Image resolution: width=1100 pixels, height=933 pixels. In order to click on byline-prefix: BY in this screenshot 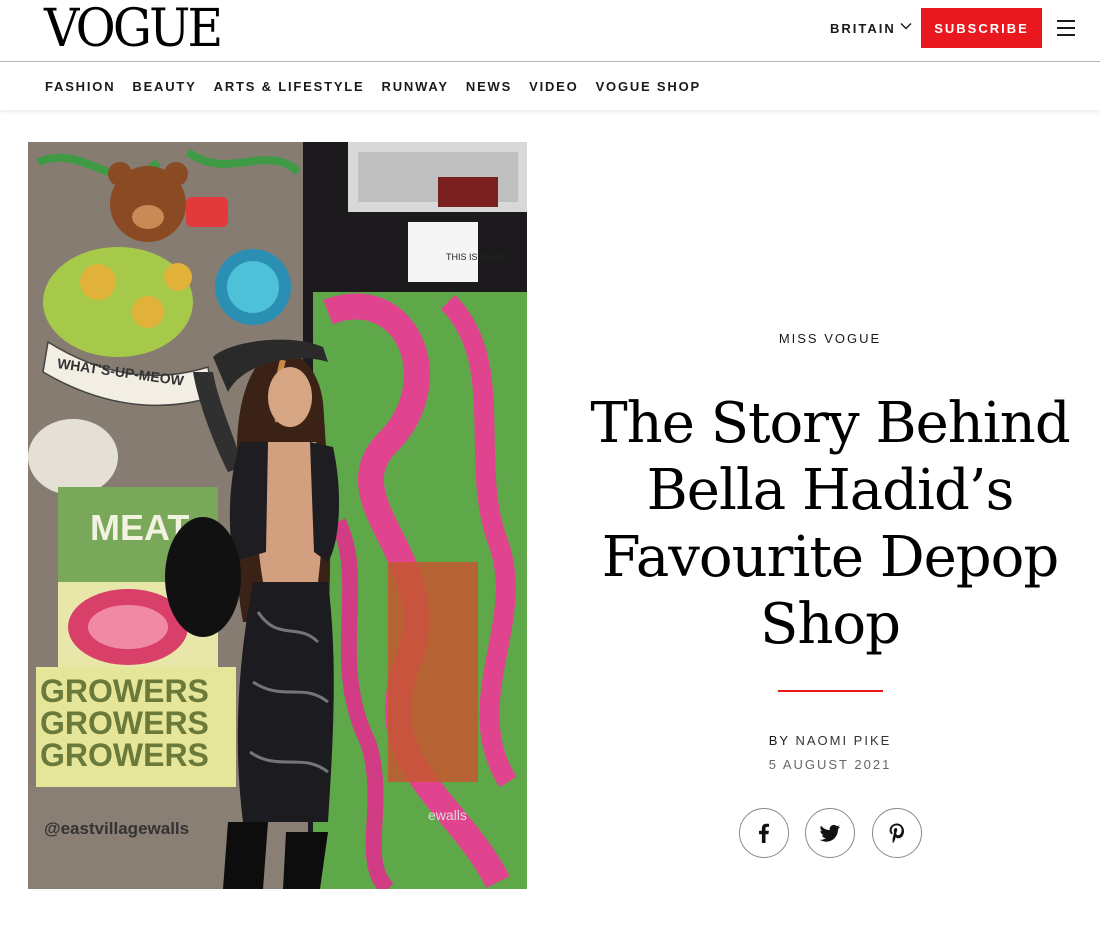, I will do `click(779, 740)`.